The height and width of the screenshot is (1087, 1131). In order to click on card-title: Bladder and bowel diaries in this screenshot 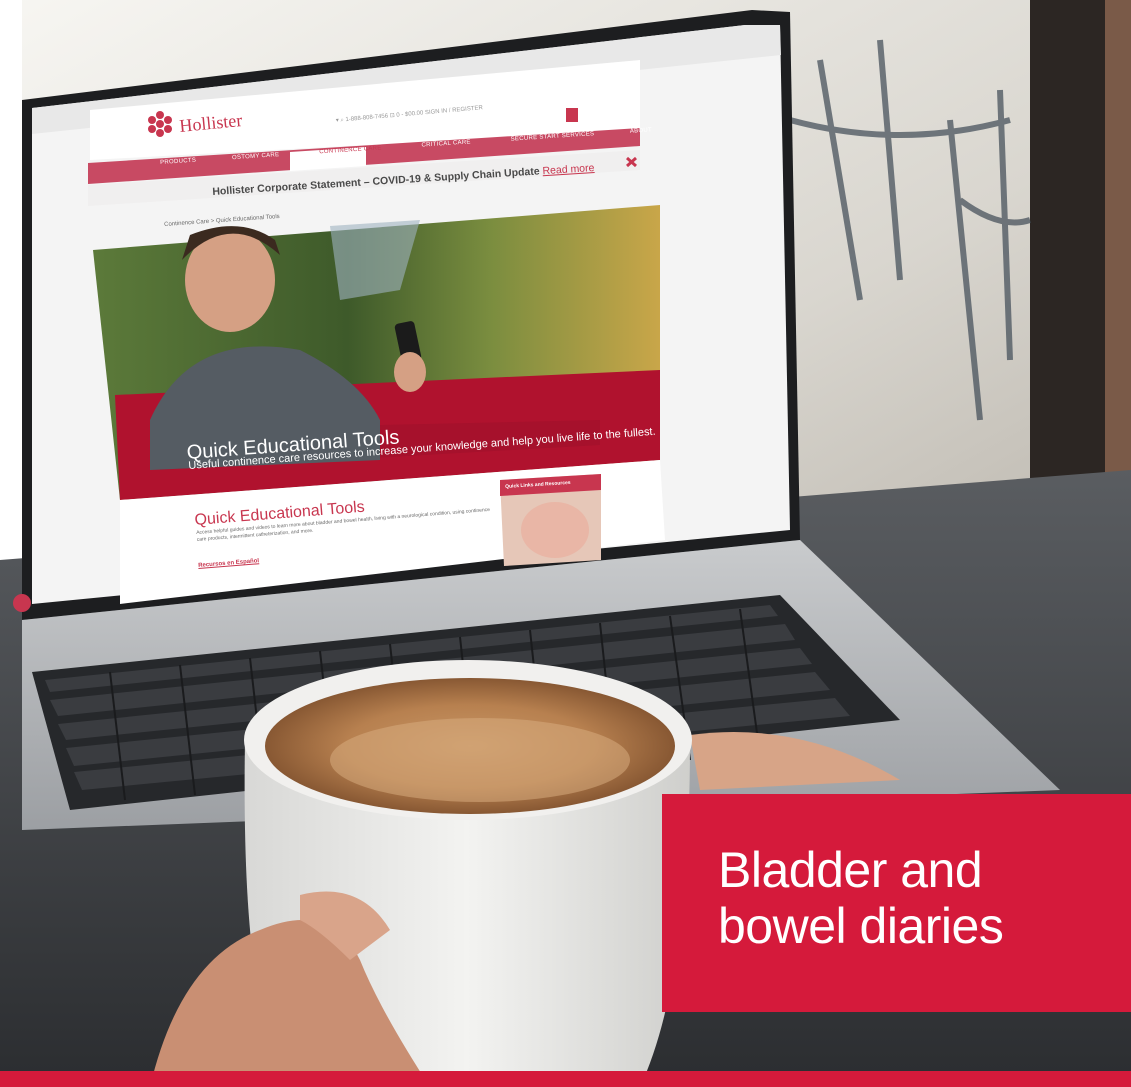, I will do `click(861, 898)`.